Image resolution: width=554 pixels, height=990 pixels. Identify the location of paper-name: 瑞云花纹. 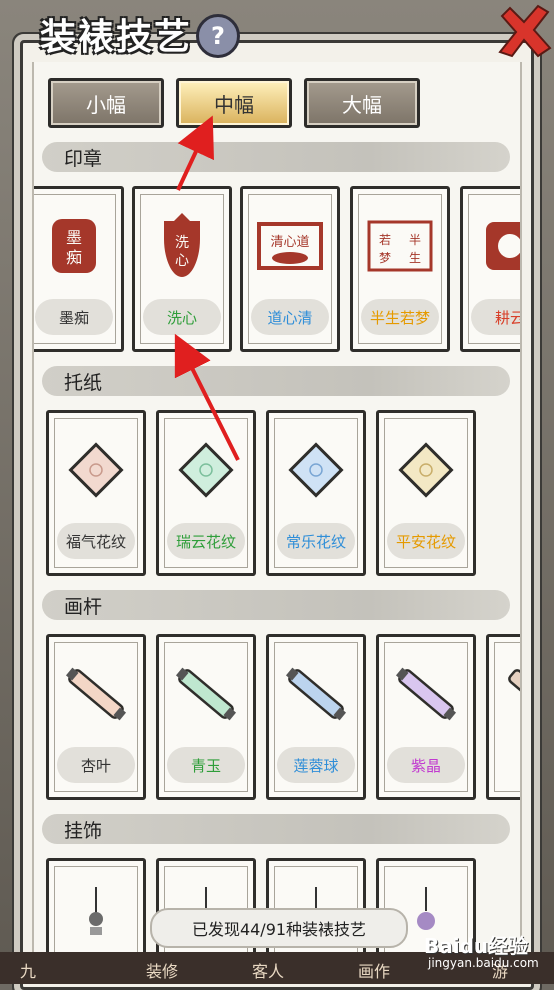
(206, 541).